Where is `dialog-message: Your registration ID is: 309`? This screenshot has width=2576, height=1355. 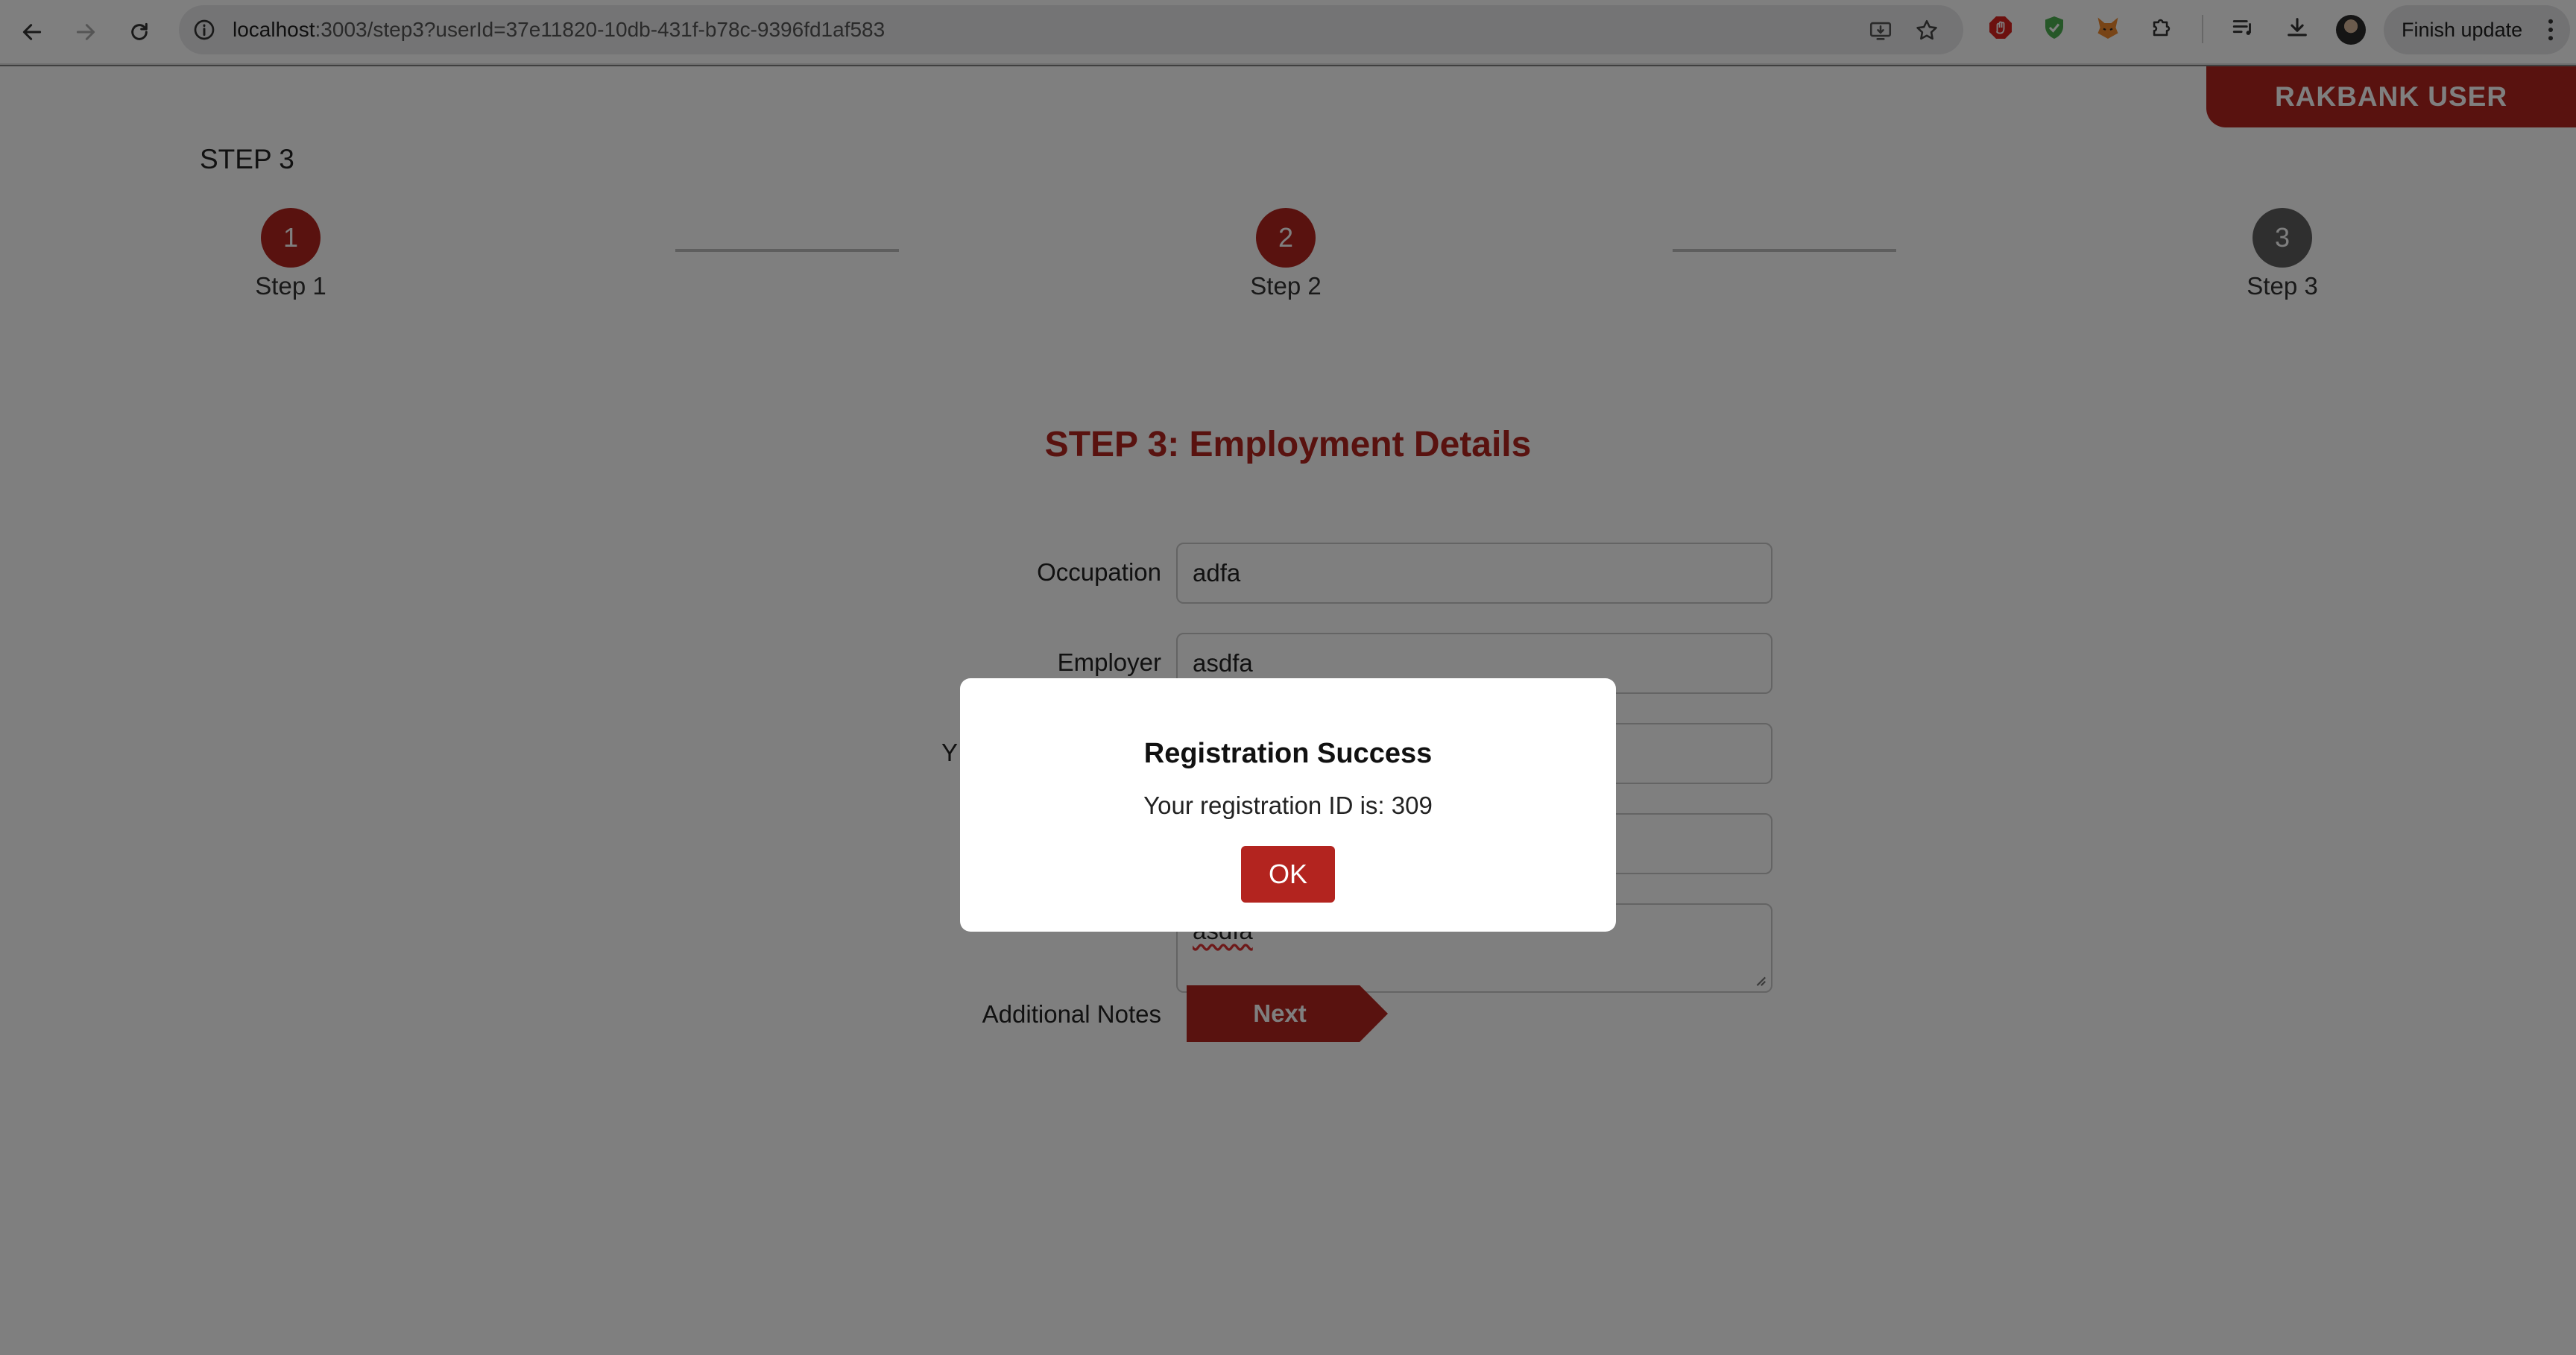 dialog-message: Your registration ID is: 309 is located at coordinates (1288, 806).